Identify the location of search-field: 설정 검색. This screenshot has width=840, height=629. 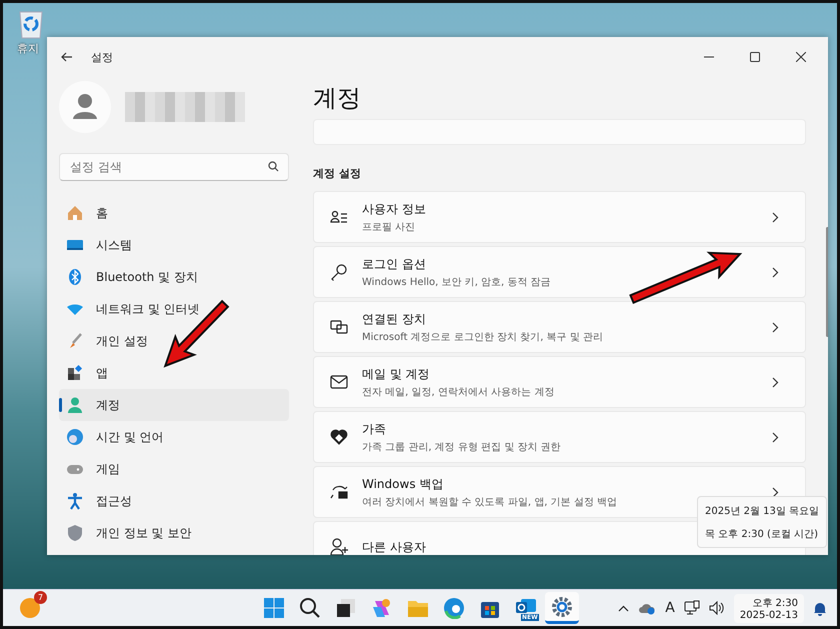
(174, 167).